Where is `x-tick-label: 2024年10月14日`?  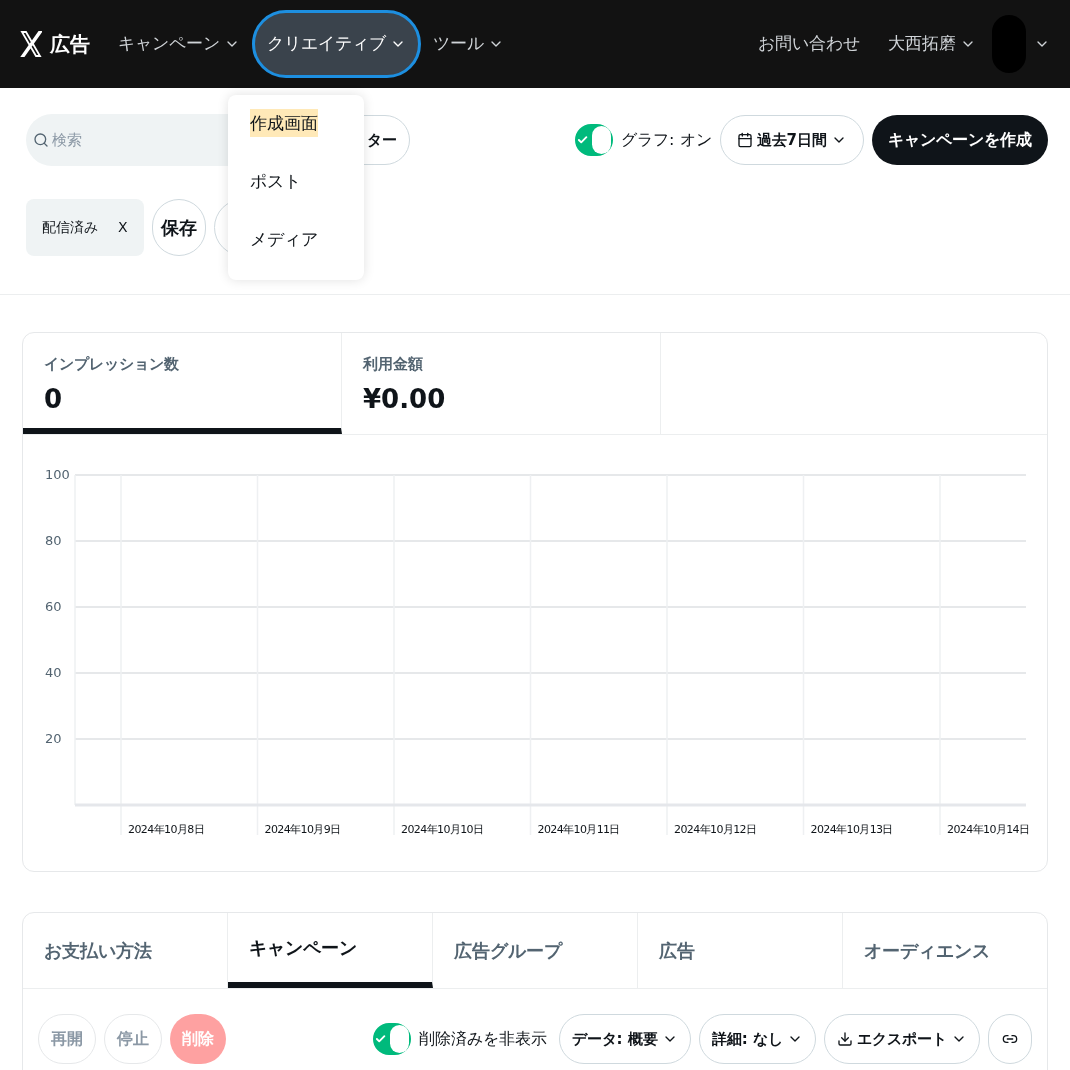 x-tick-label: 2024年10月14日 is located at coordinates (988, 829).